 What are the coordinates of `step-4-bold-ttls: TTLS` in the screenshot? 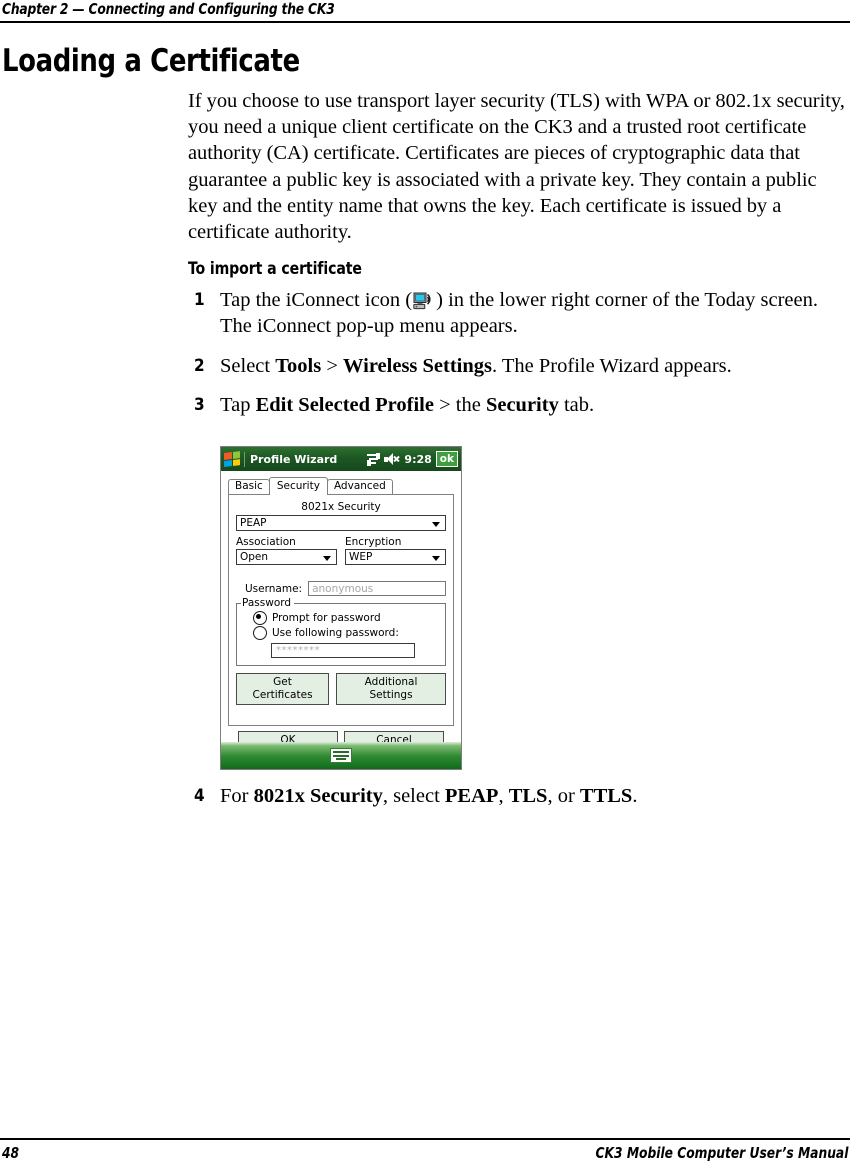 It's located at (606, 796).